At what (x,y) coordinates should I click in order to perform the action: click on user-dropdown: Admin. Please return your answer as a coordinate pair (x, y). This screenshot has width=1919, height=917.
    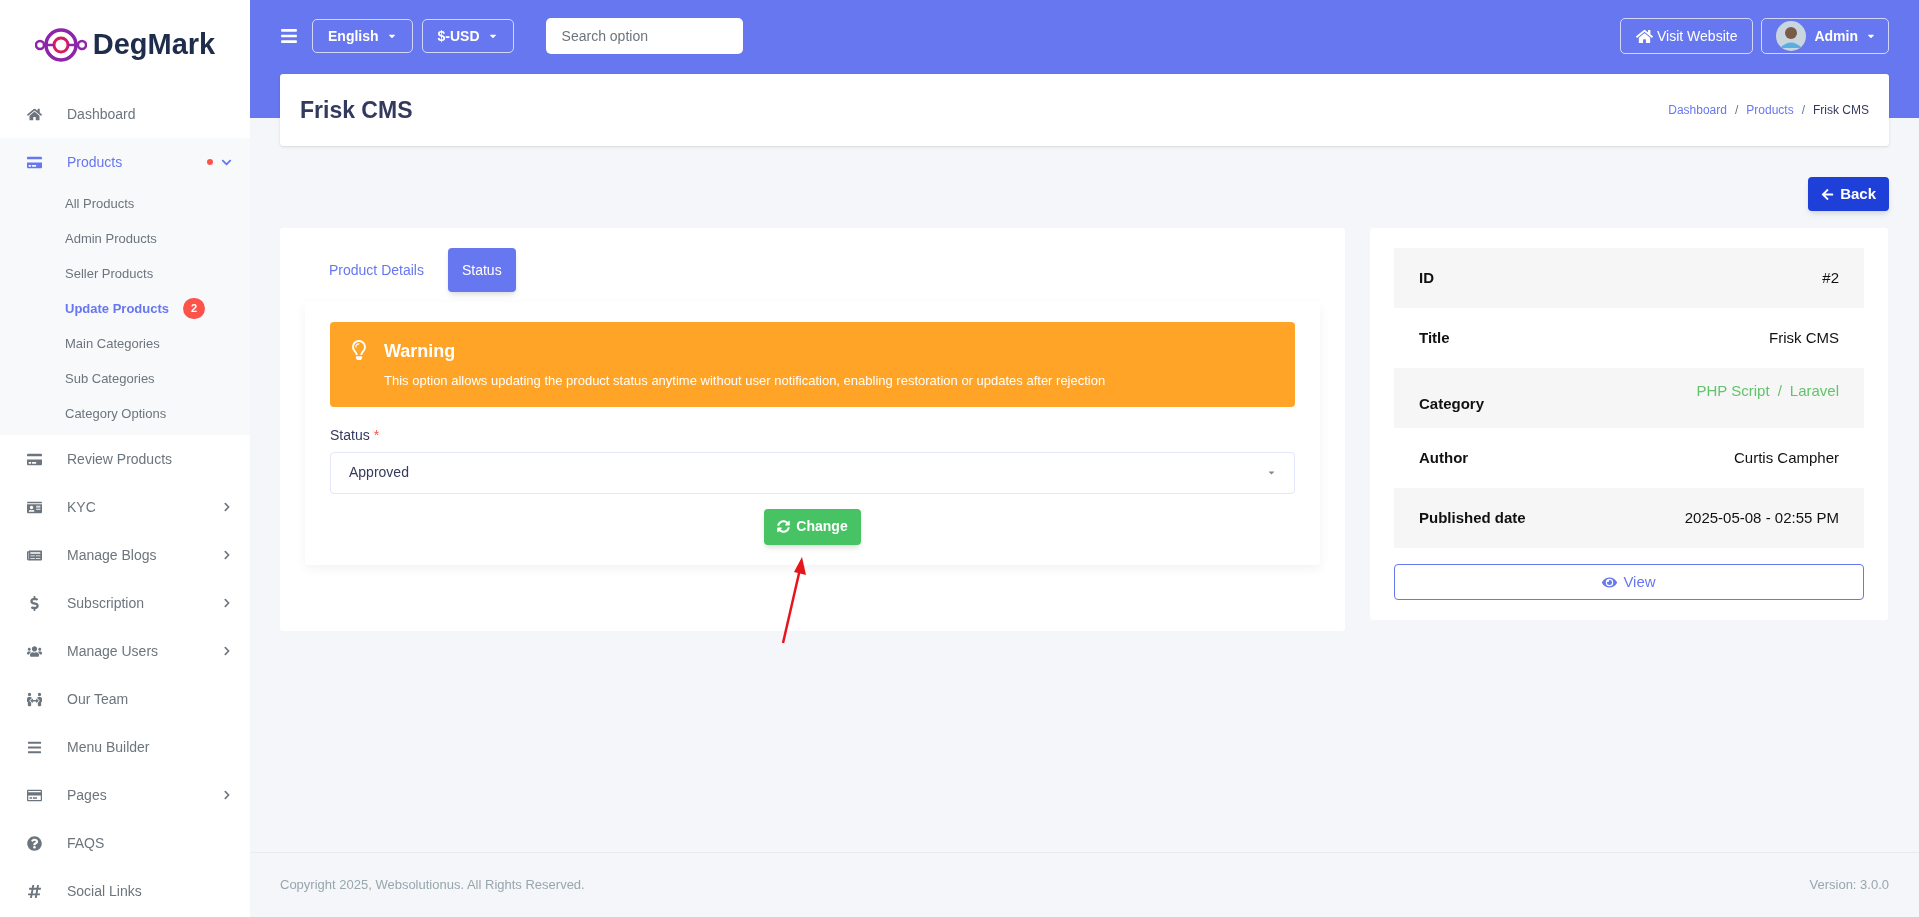
    Looking at the image, I should click on (1825, 36).